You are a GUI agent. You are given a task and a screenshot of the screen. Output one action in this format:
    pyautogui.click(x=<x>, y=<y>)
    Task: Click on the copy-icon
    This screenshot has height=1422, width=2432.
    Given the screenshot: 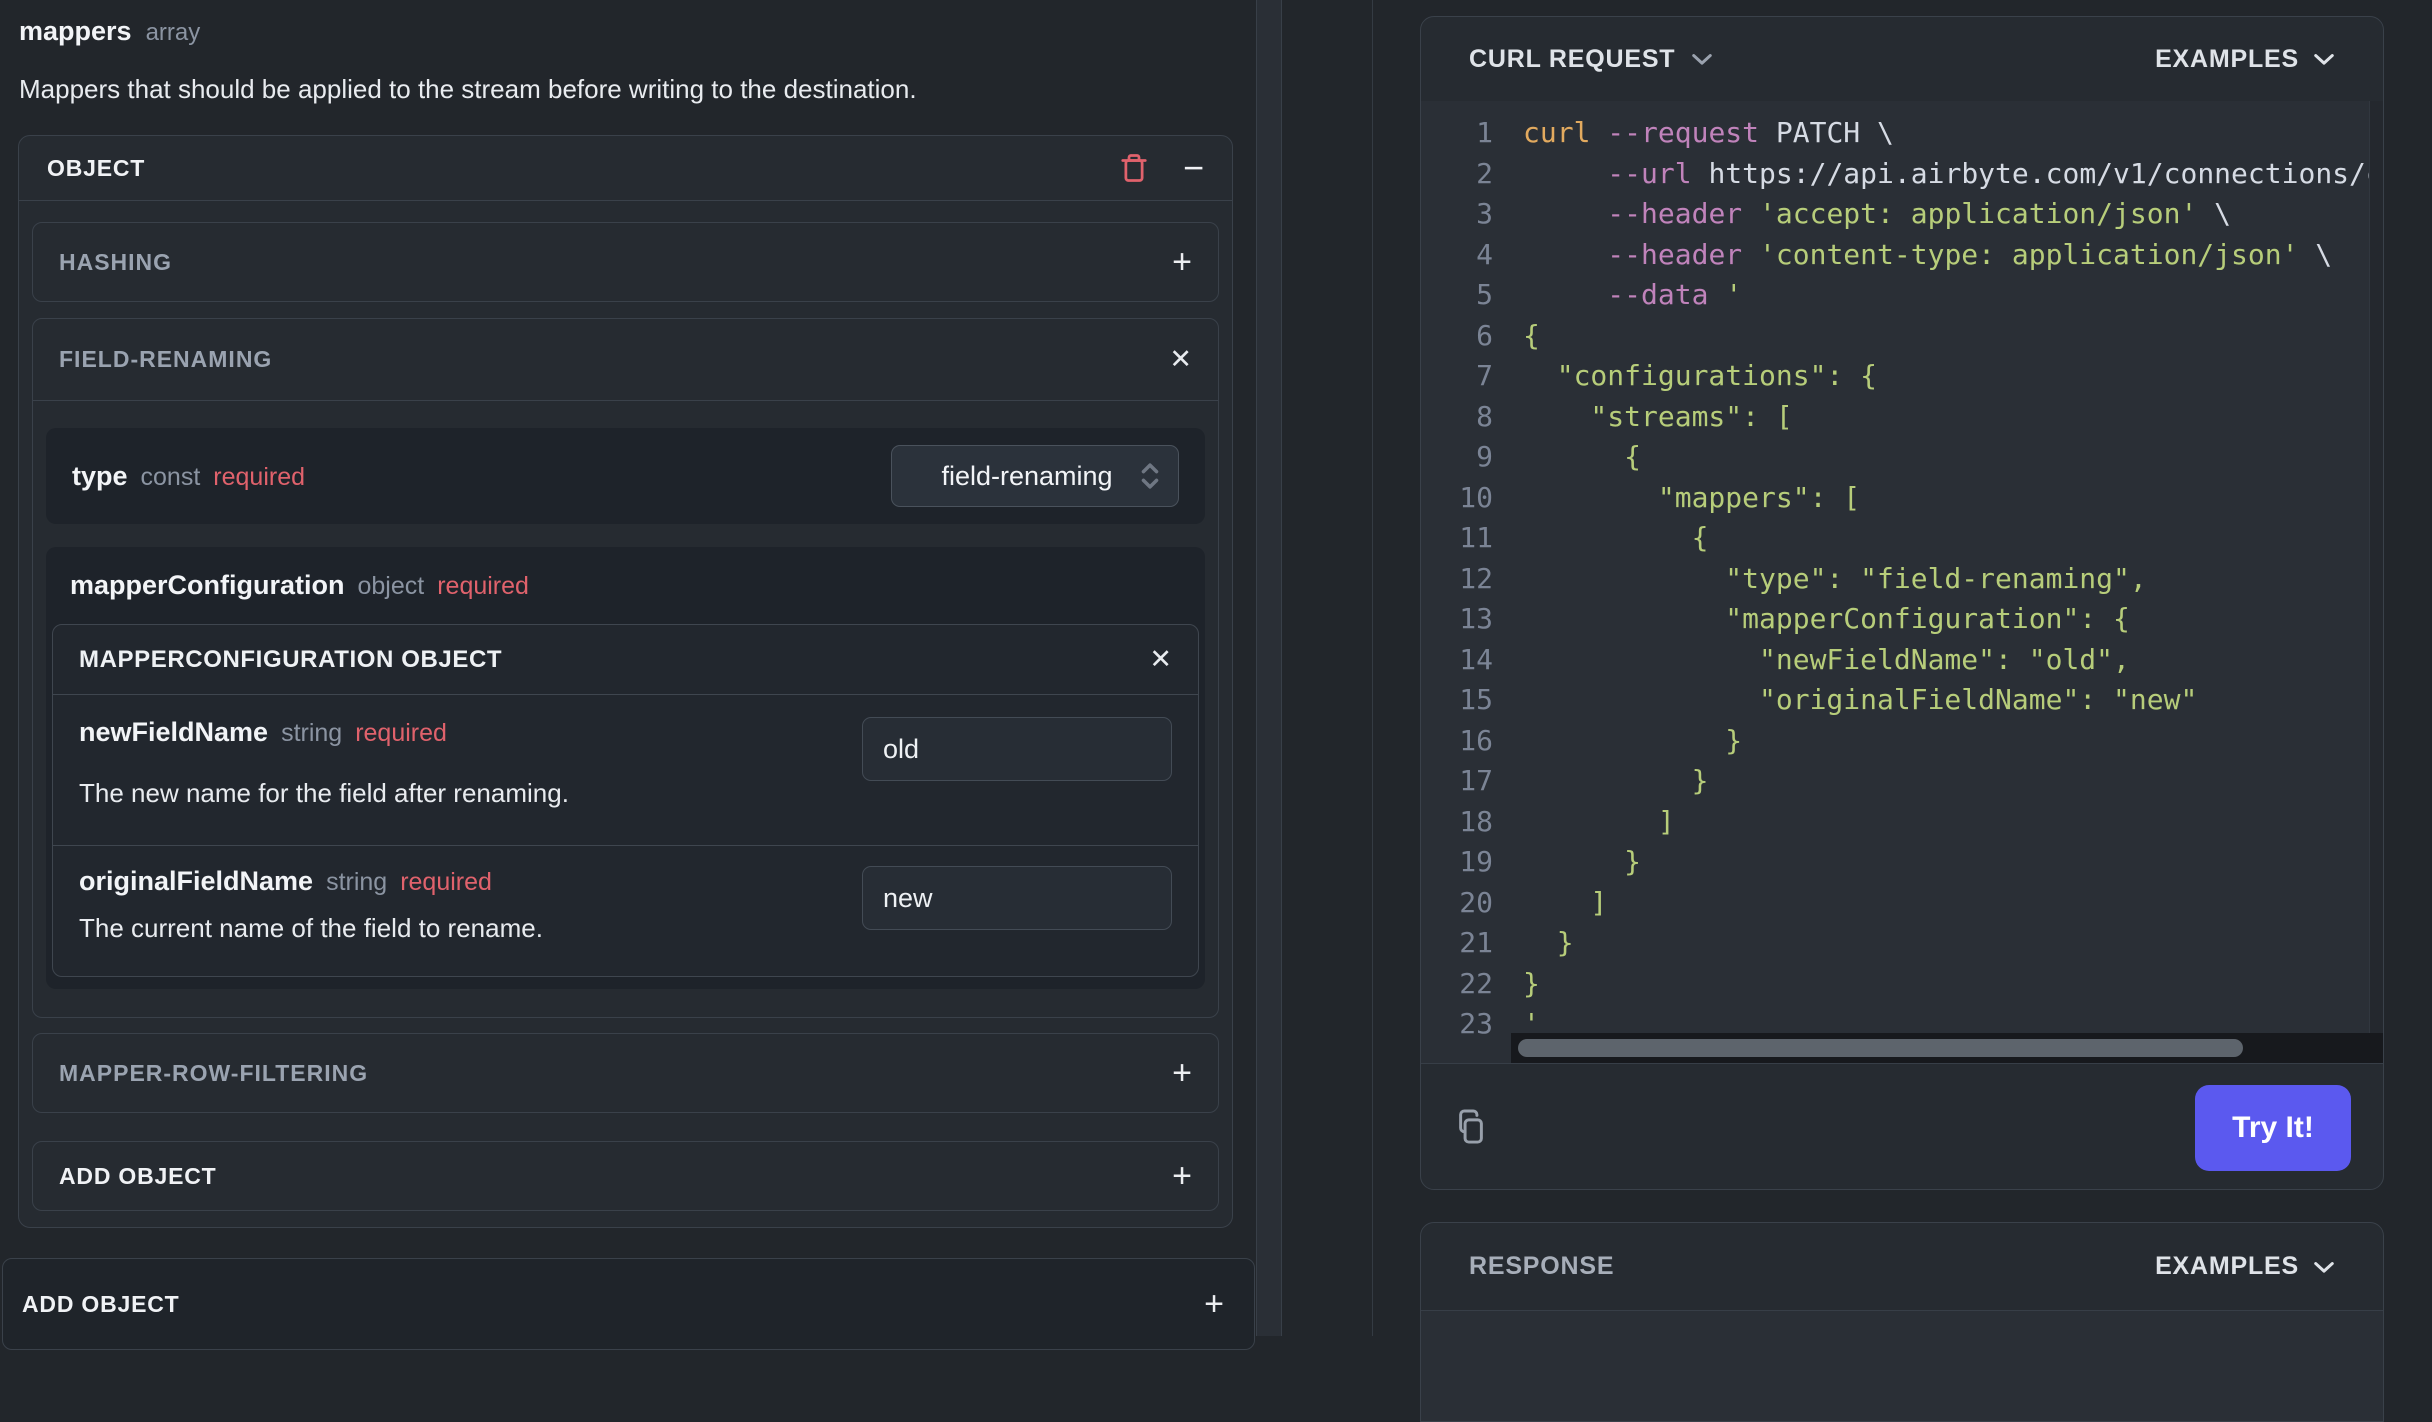 What is the action you would take?
    pyautogui.click(x=1471, y=1128)
    